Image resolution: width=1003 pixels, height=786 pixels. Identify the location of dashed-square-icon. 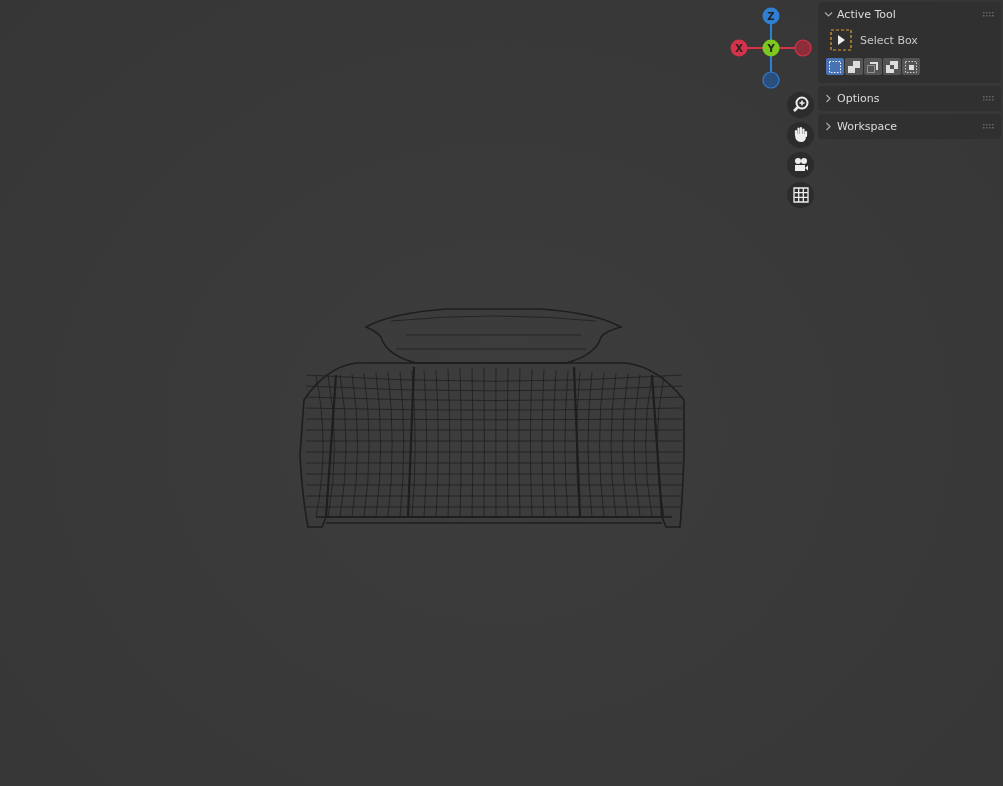
(835, 66).